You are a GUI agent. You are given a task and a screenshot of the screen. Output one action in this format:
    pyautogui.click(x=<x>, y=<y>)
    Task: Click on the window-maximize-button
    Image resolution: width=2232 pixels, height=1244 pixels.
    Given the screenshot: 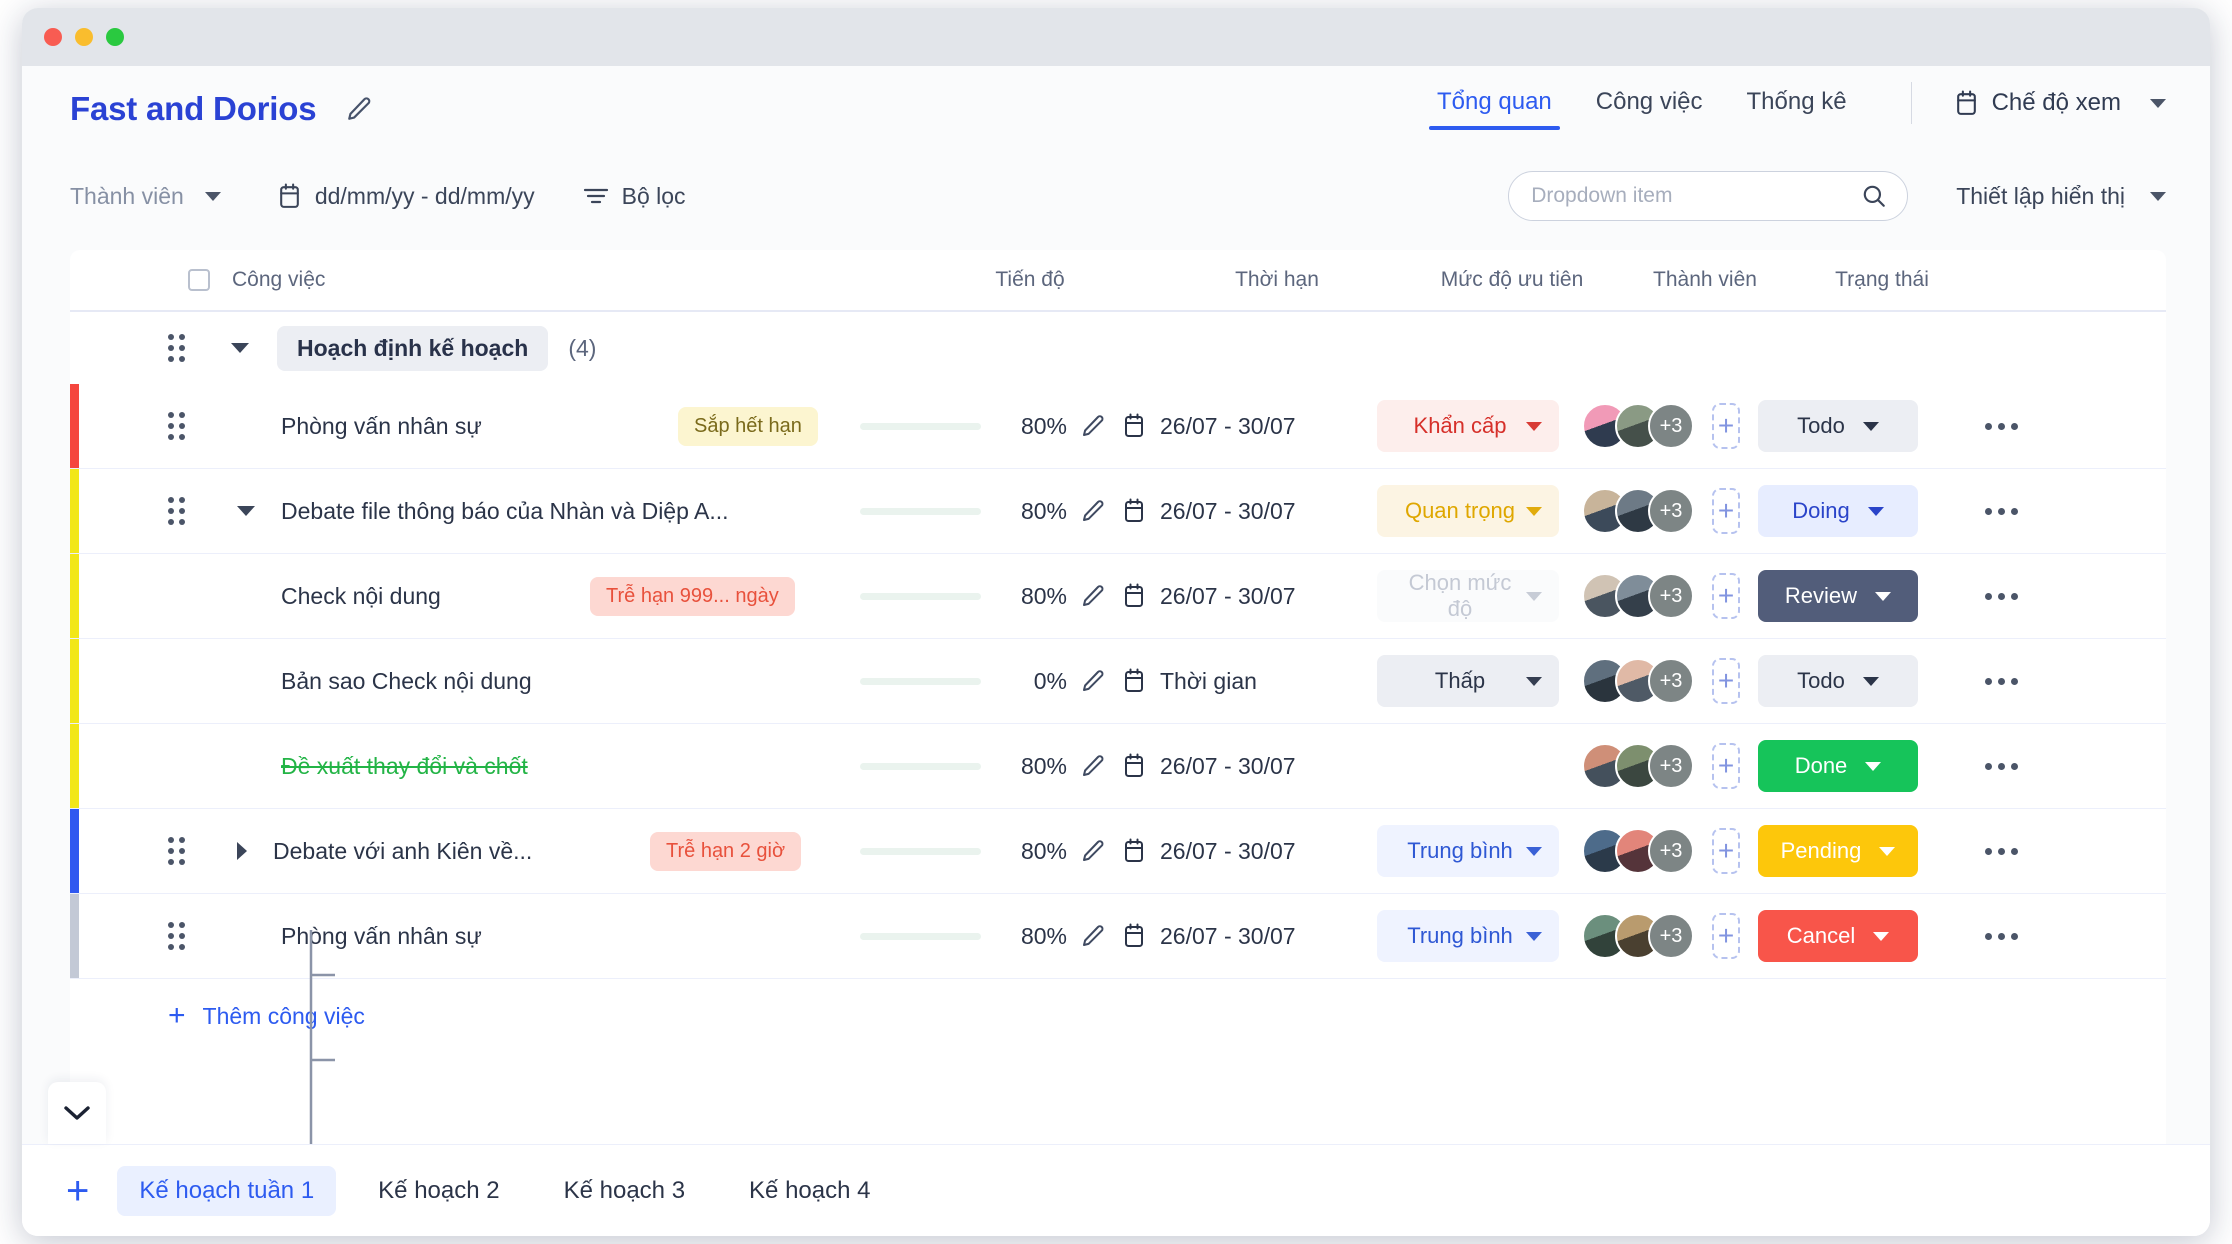 What is the action you would take?
    pyautogui.click(x=115, y=37)
    